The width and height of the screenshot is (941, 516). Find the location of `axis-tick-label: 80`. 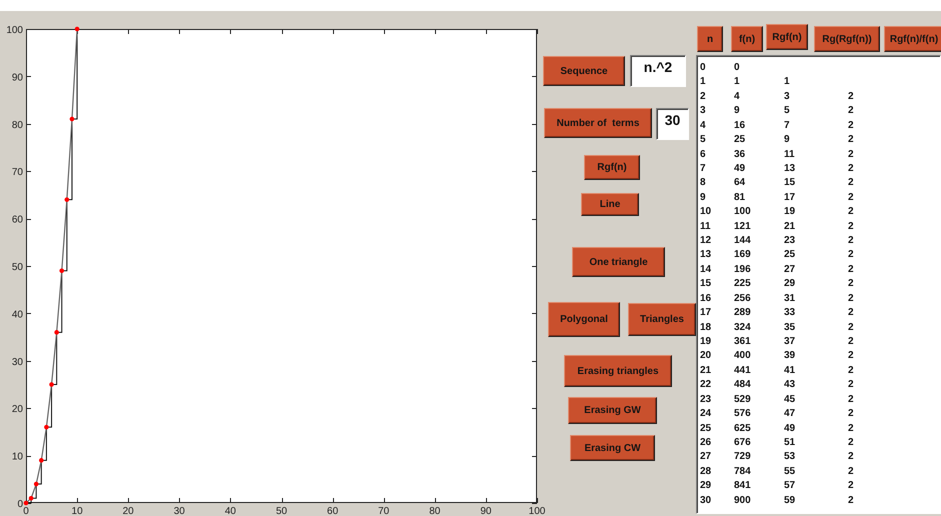

axis-tick-label: 80 is located at coordinates (434, 511).